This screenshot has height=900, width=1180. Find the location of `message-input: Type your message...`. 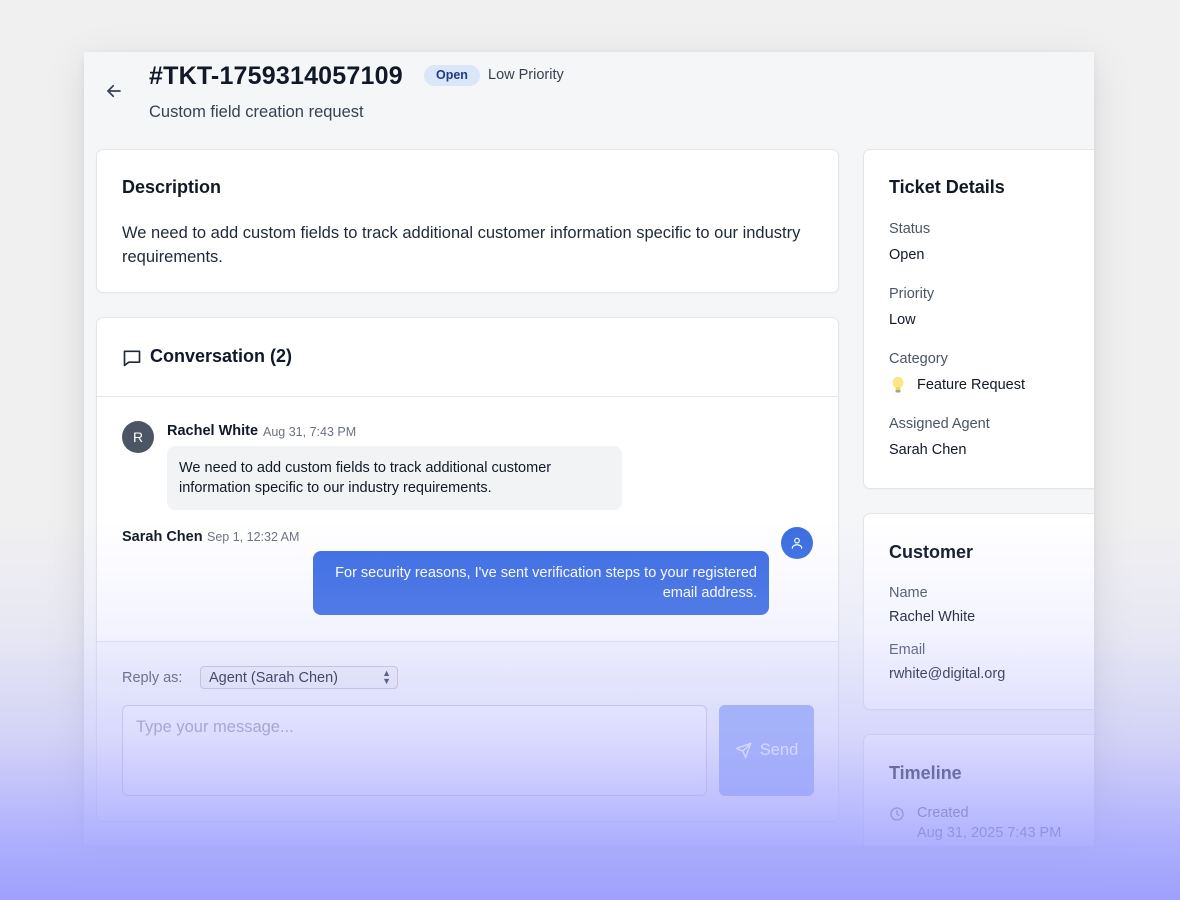

message-input: Type your message... is located at coordinates (414, 750).